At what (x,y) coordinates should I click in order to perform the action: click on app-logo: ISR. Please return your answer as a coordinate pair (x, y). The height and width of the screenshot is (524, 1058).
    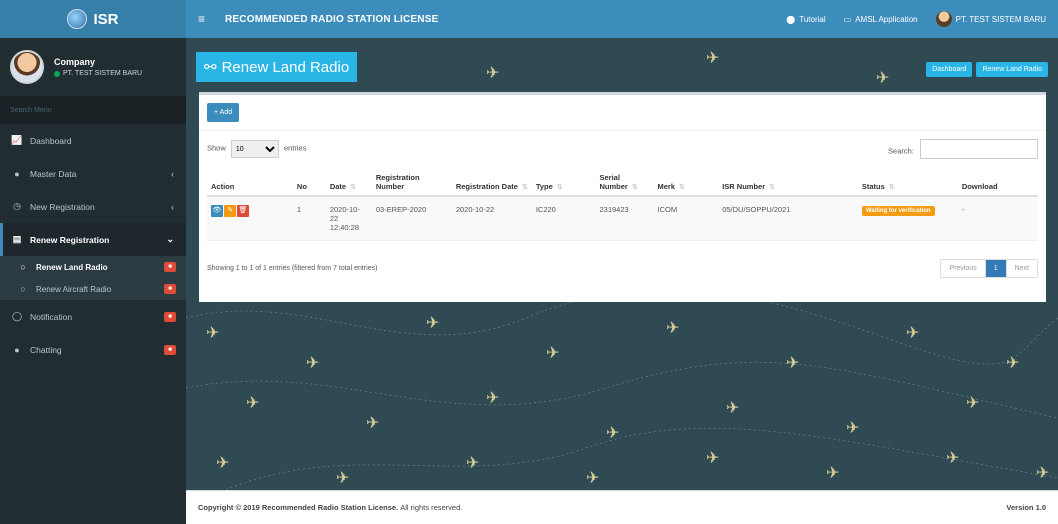
    Looking at the image, I should click on (93, 19).